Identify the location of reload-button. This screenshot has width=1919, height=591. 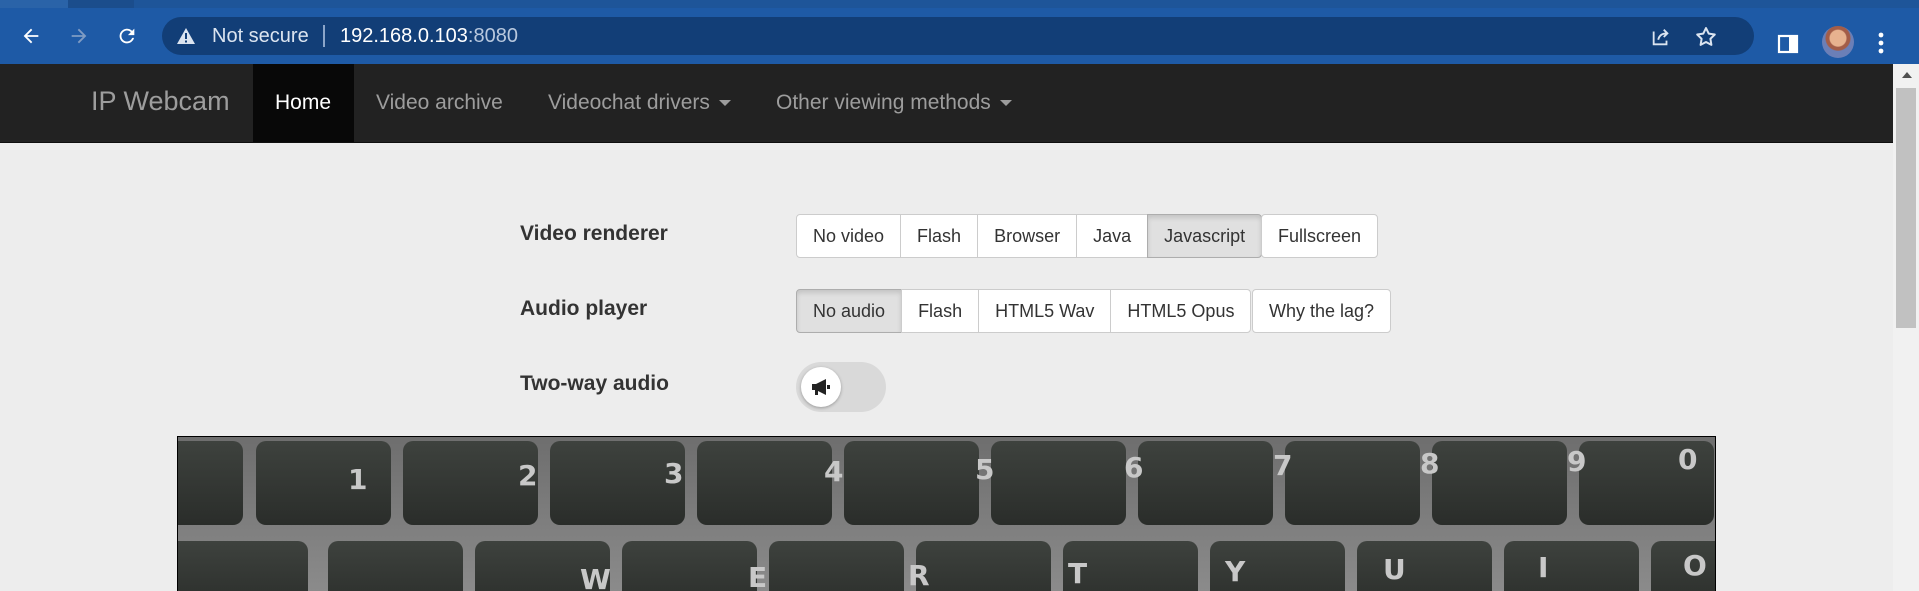
(127, 36).